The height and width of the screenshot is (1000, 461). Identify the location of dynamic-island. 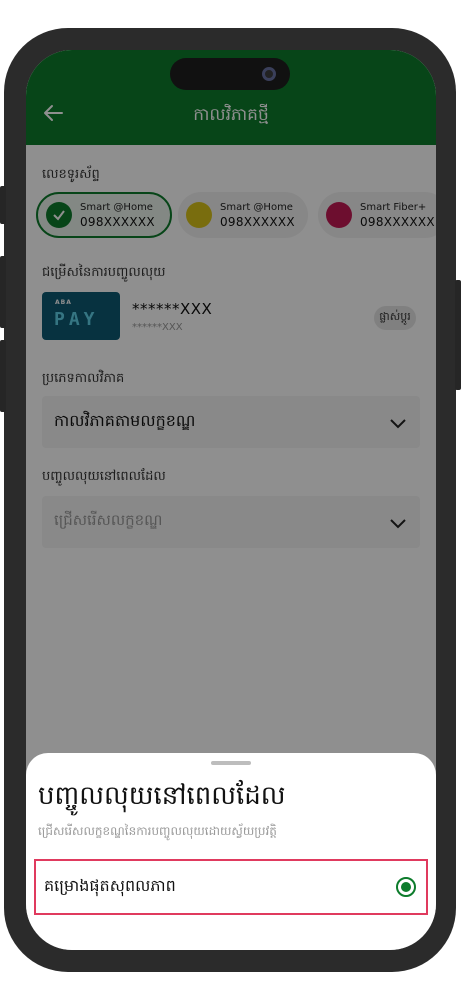
(230, 74).